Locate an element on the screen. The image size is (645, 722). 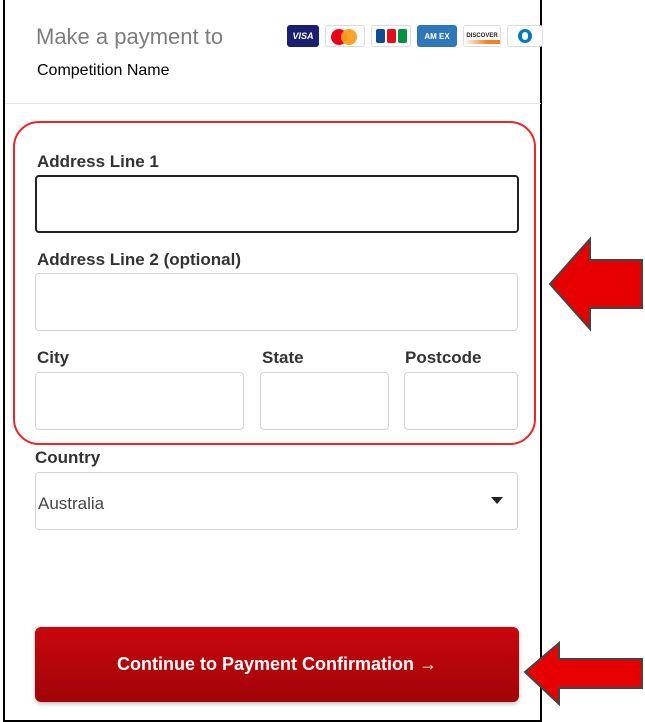
visa-icon: VISA is located at coordinates (303, 36).